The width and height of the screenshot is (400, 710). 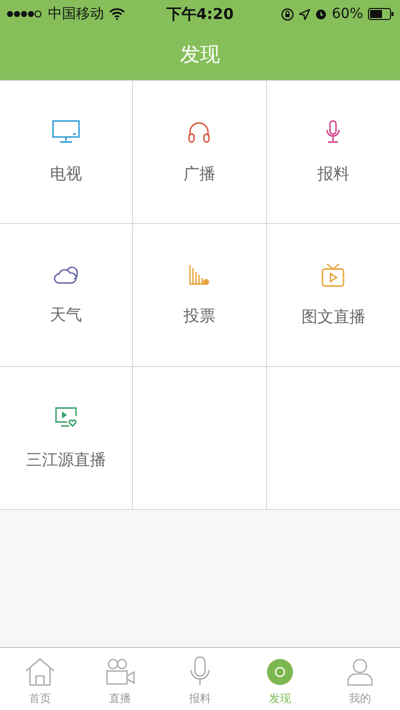 I want to click on alarm-icon, so click(x=320, y=14).